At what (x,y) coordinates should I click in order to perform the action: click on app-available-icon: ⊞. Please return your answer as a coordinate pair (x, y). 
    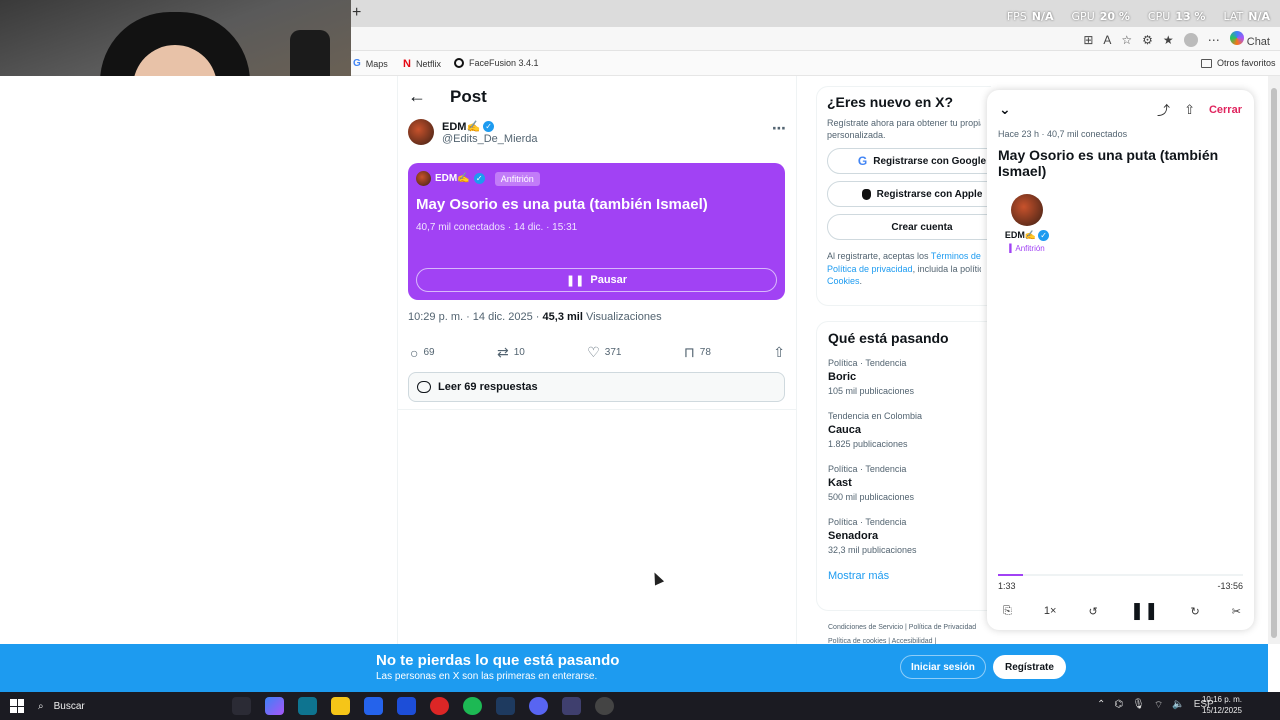
    Looking at the image, I should click on (1088, 40).